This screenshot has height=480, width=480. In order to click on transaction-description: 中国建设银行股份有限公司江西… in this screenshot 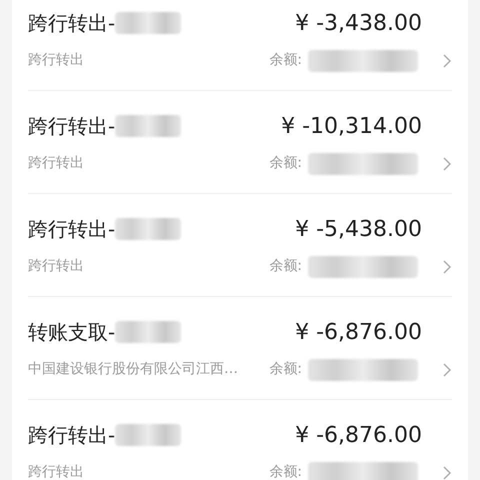, I will do `click(133, 369)`.